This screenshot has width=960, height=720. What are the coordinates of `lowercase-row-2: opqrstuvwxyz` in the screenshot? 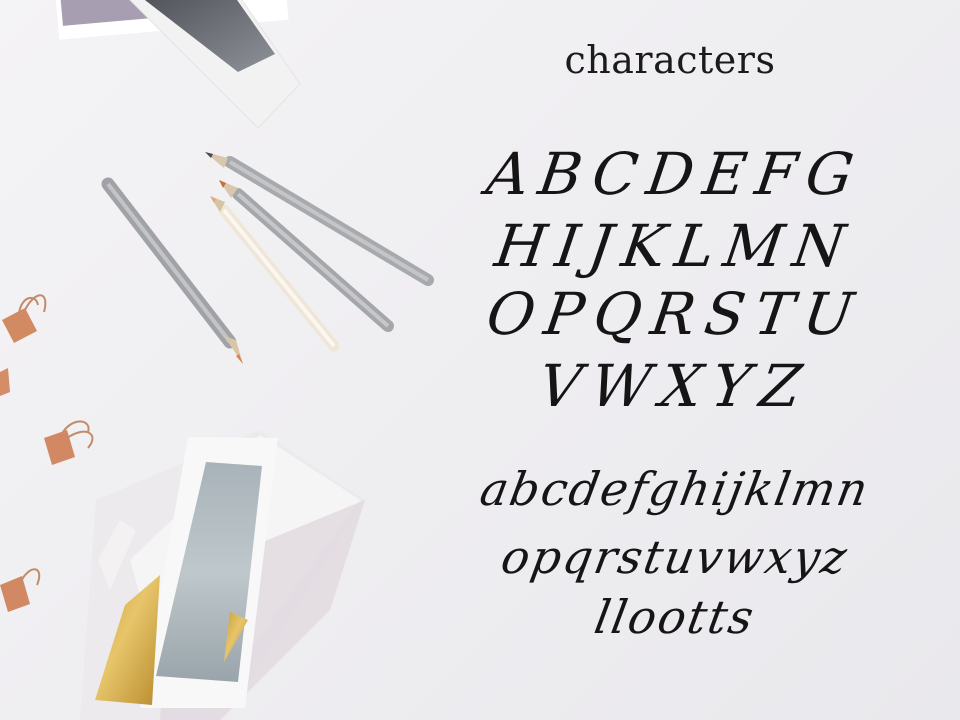 It's located at (675, 557).